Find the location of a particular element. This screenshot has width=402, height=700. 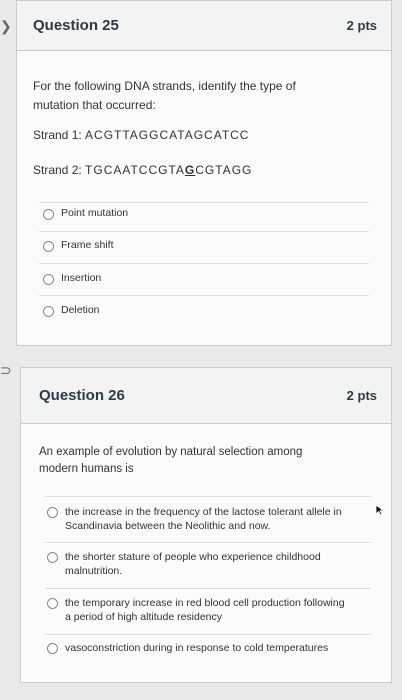

question-title: Question 26 is located at coordinates (82, 395).